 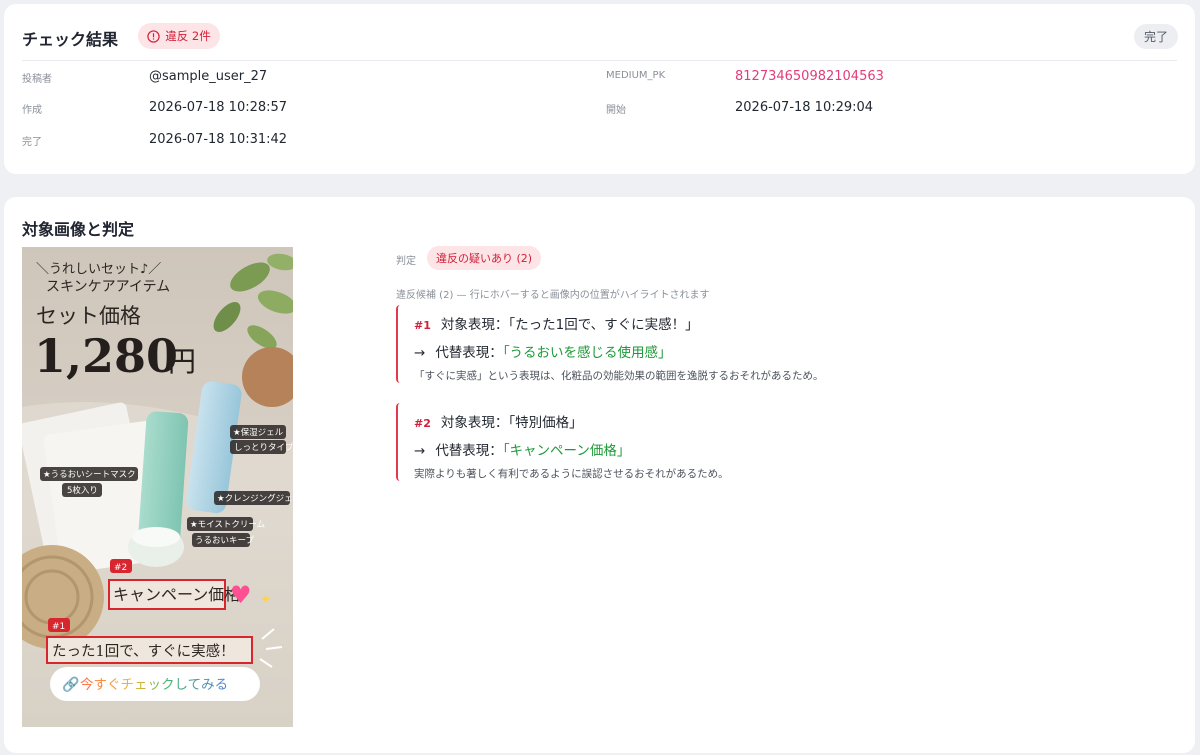 I want to click on check-result-title: チェック結果, so click(x=70, y=39).